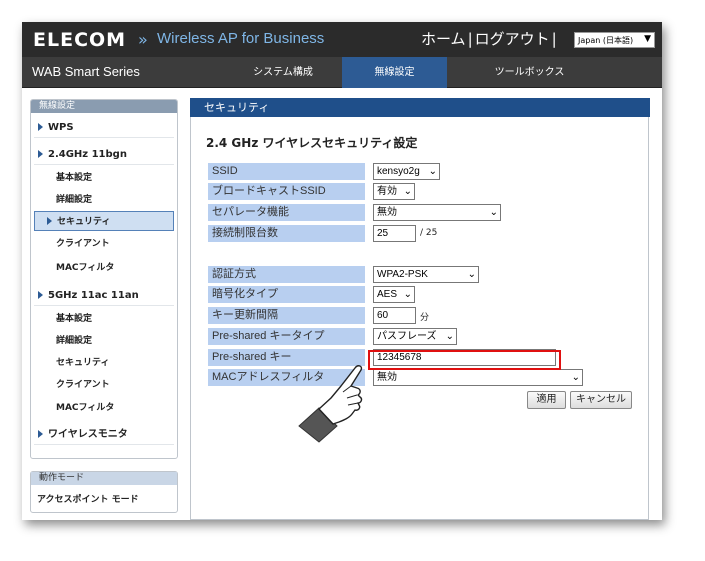  I want to click on encryption-select: AES ⌄, so click(394, 294).